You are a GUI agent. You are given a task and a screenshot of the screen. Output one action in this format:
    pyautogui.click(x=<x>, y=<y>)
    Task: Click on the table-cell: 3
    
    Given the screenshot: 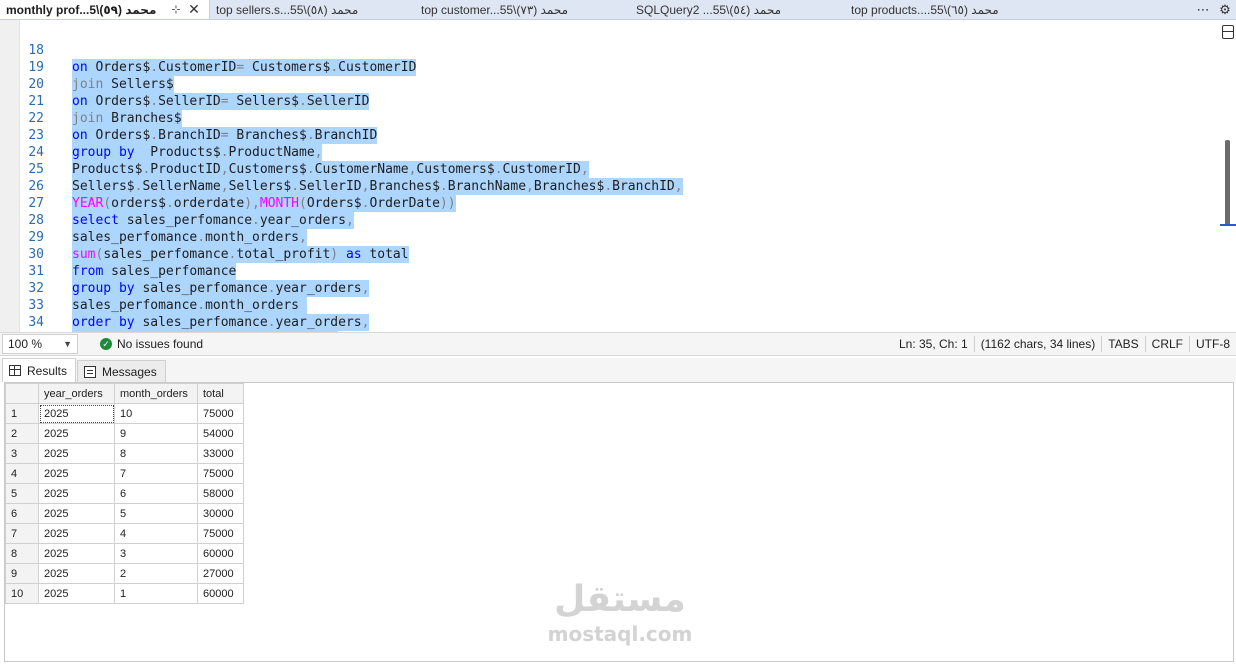 What is the action you would take?
    pyautogui.click(x=156, y=553)
    